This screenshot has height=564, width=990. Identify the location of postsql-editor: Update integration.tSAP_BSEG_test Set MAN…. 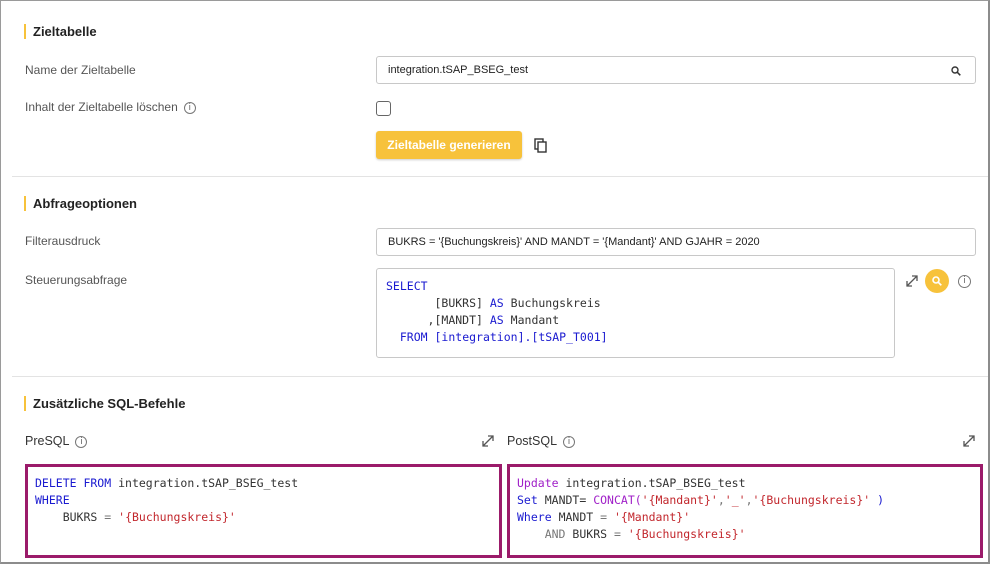
(745, 511).